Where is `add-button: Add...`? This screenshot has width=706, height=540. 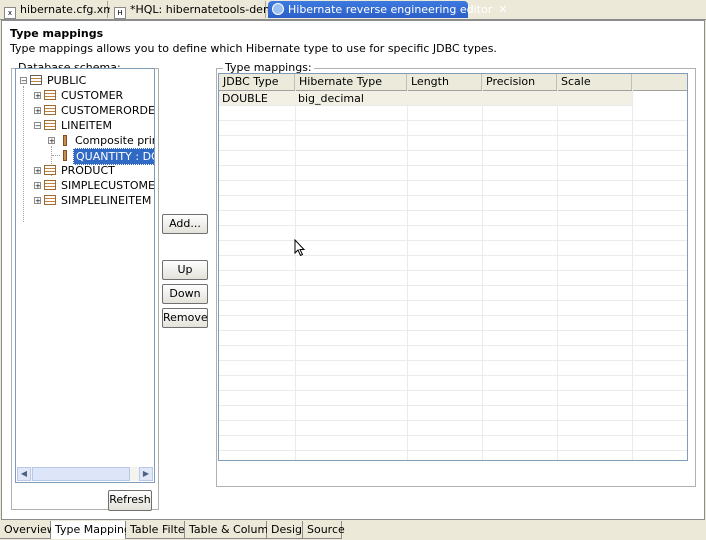 add-button: Add... is located at coordinates (185, 224).